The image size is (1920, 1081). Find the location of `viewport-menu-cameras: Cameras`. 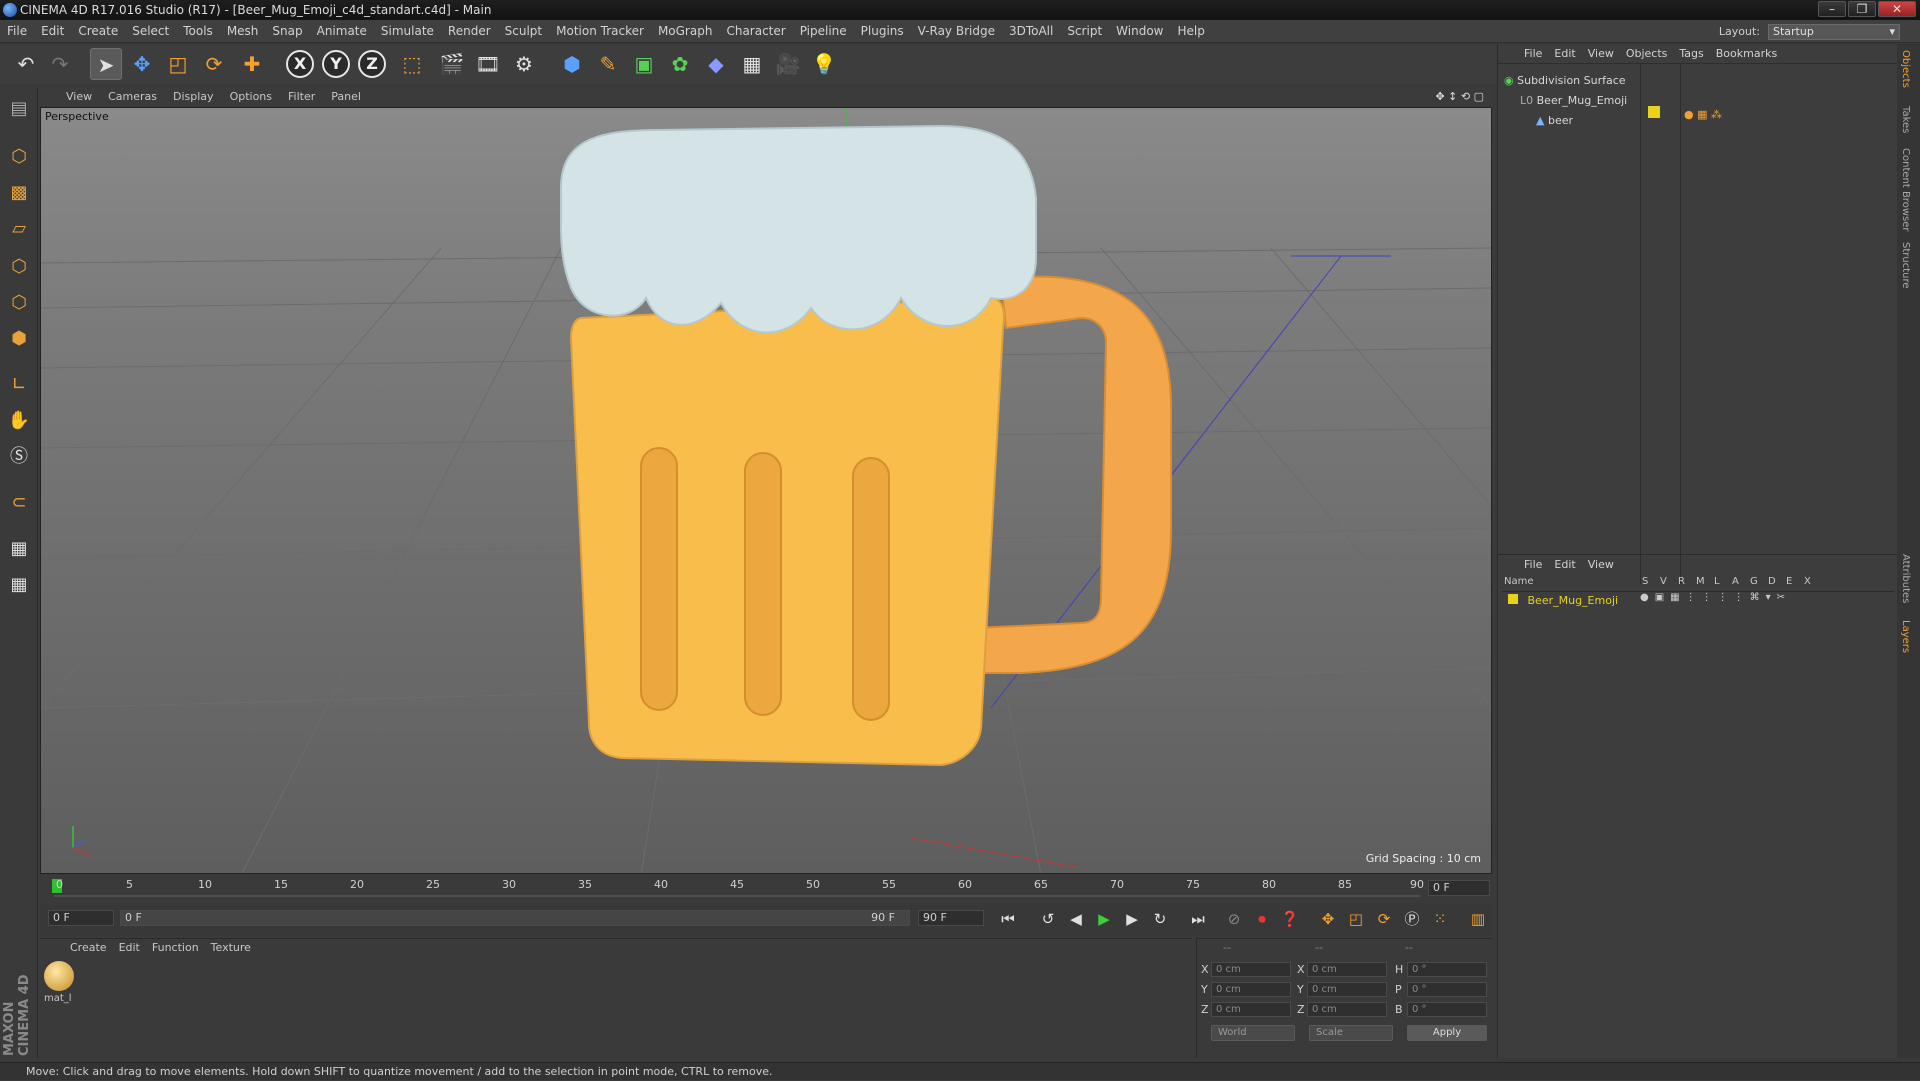

viewport-menu-cameras: Cameras is located at coordinates (132, 97).